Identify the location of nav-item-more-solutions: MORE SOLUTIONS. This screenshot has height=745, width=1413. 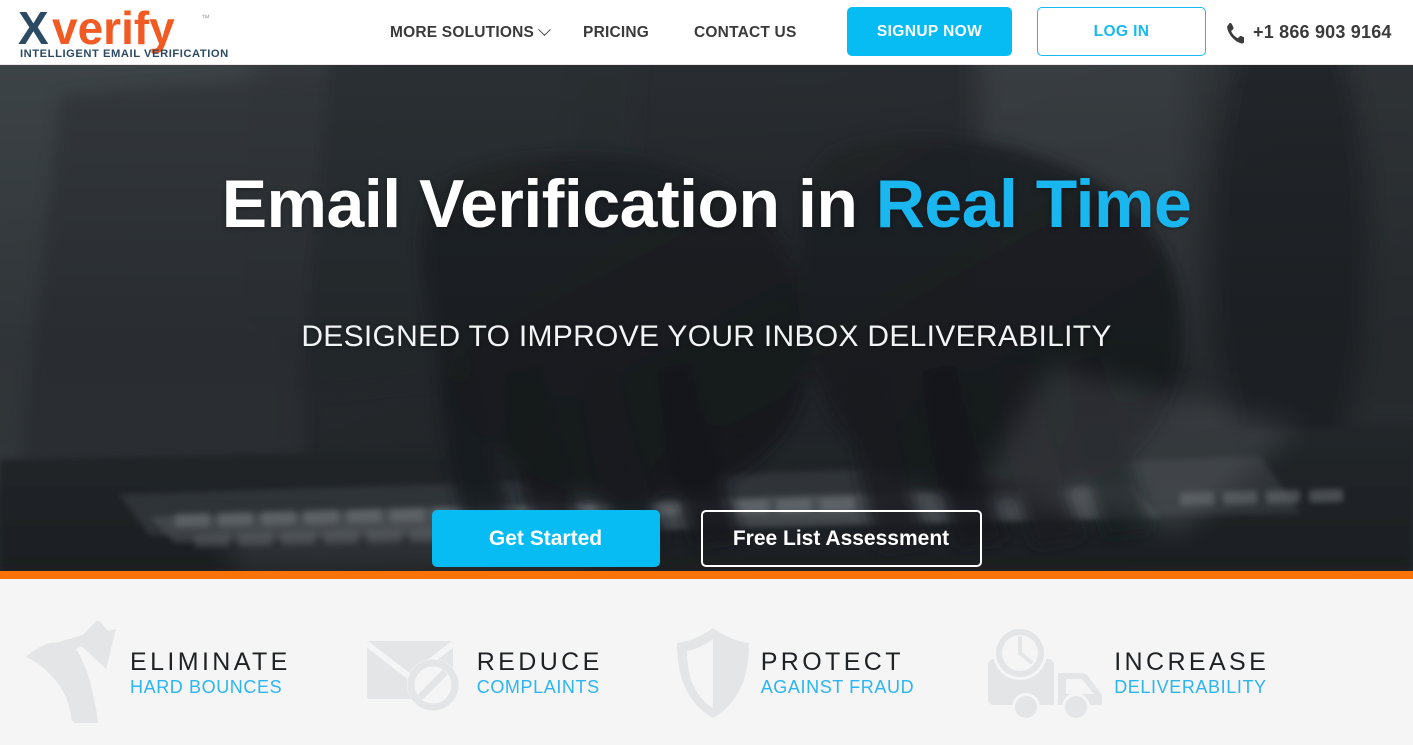
(470, 32).